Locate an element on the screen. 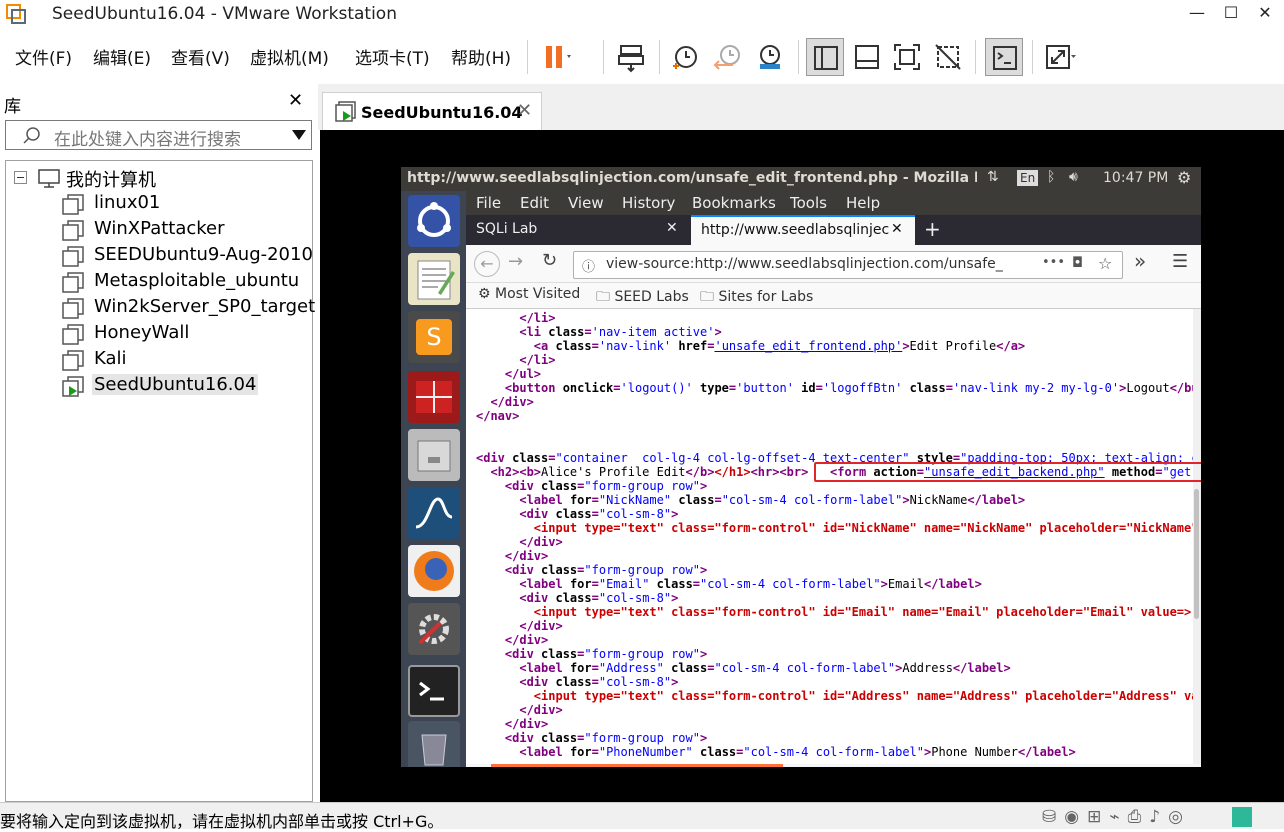 The width and height of the screenshot is (1284, 832). vm-icon is located at coordinates (73, 308).